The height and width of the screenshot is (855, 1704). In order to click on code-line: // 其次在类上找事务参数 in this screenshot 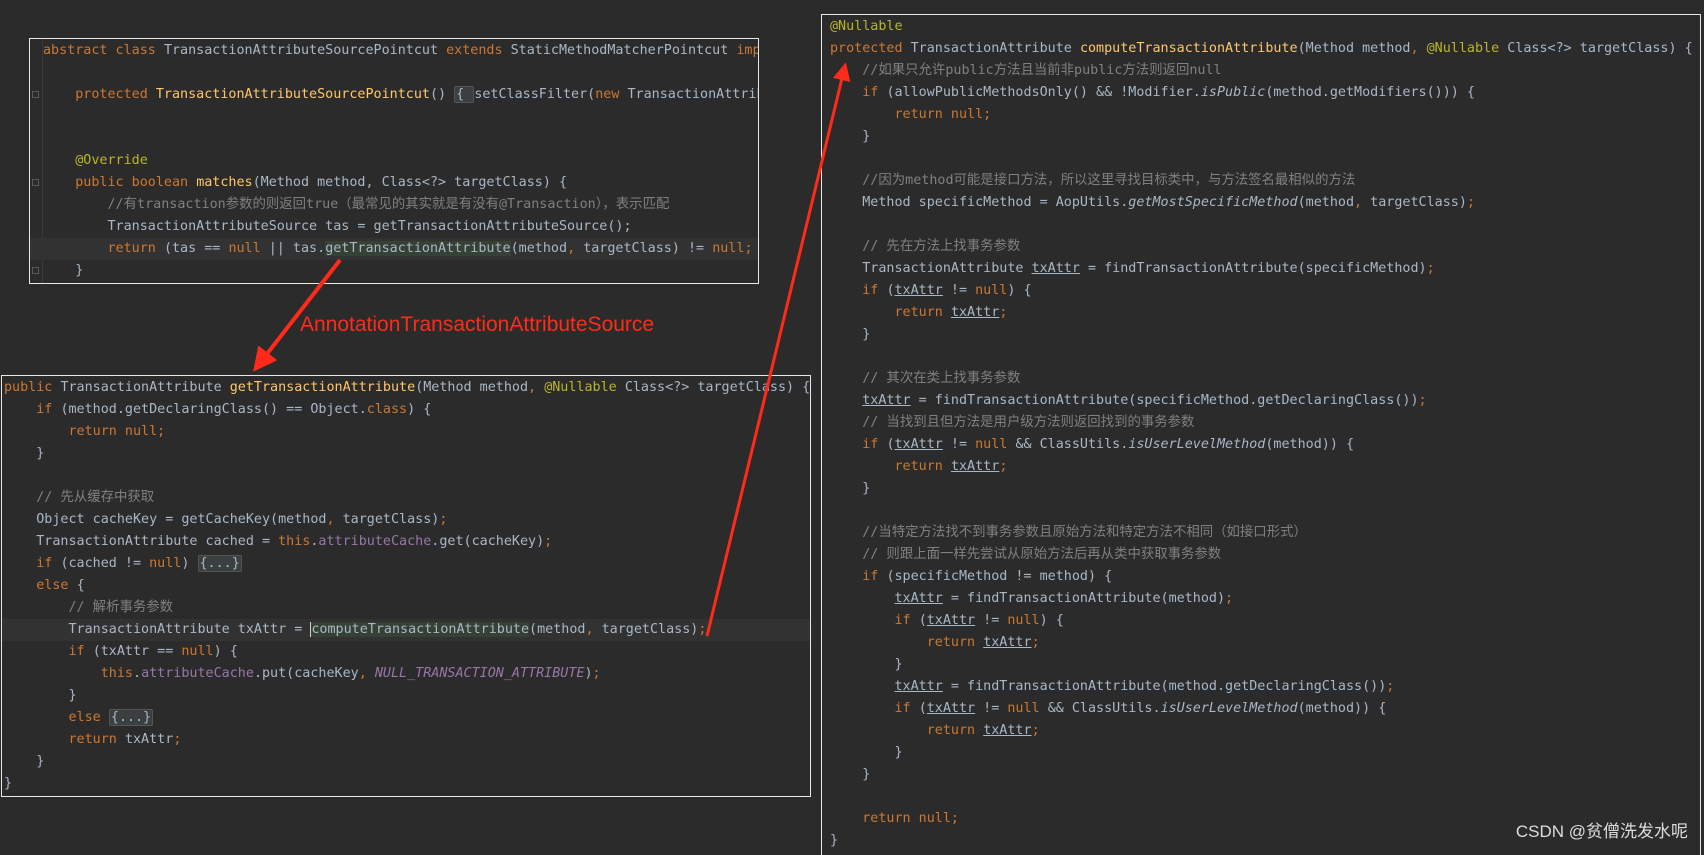, I will do `click(1261, 379)`.